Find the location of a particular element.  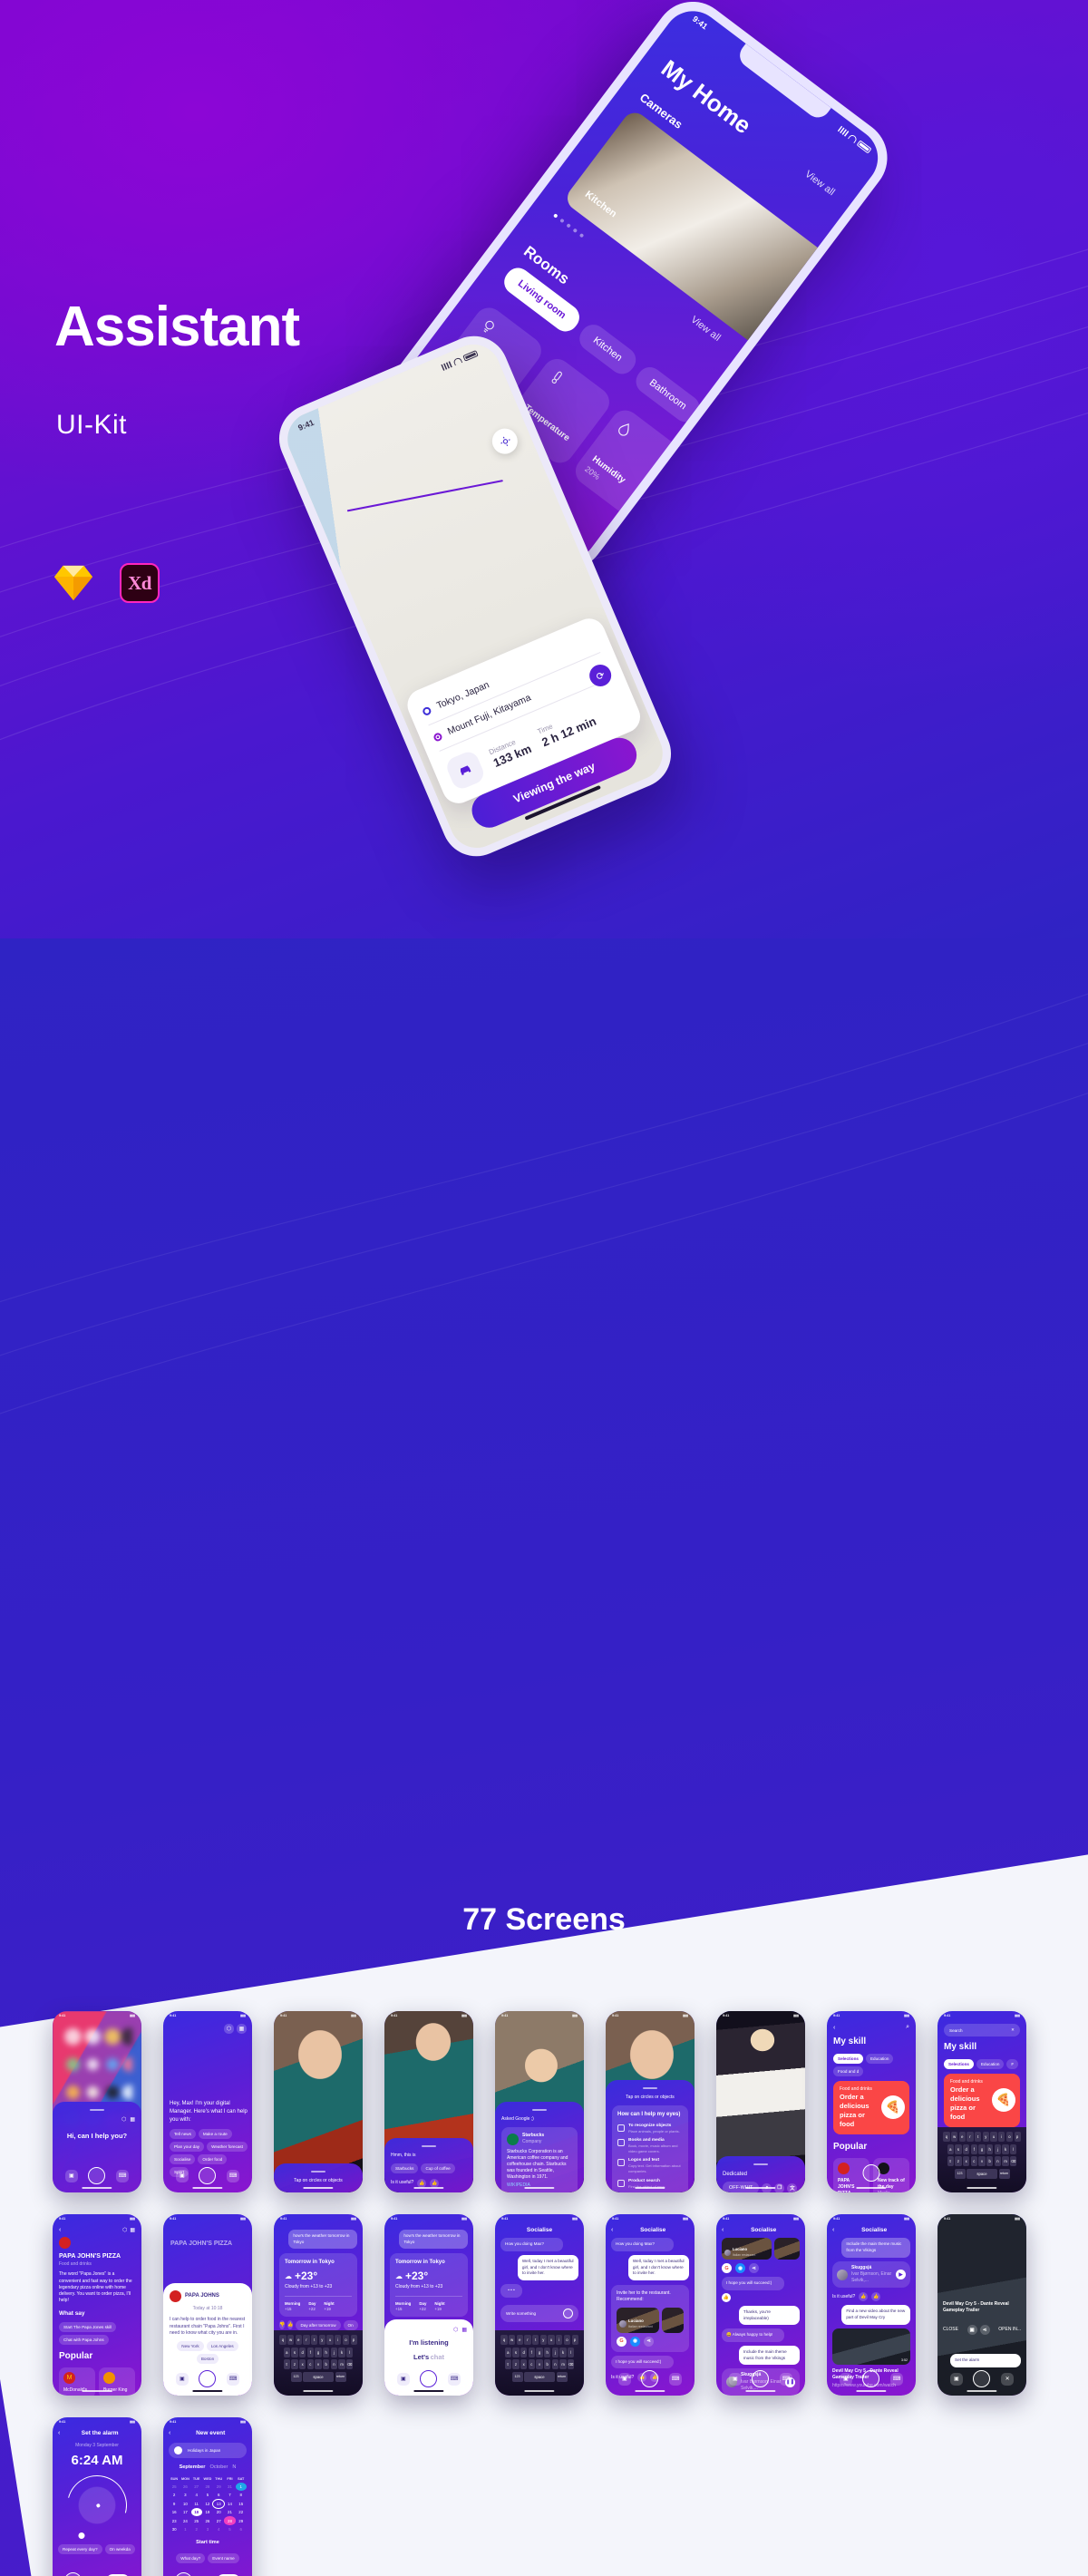

chip-boston: Boston is located at coordinates (207, 2359).